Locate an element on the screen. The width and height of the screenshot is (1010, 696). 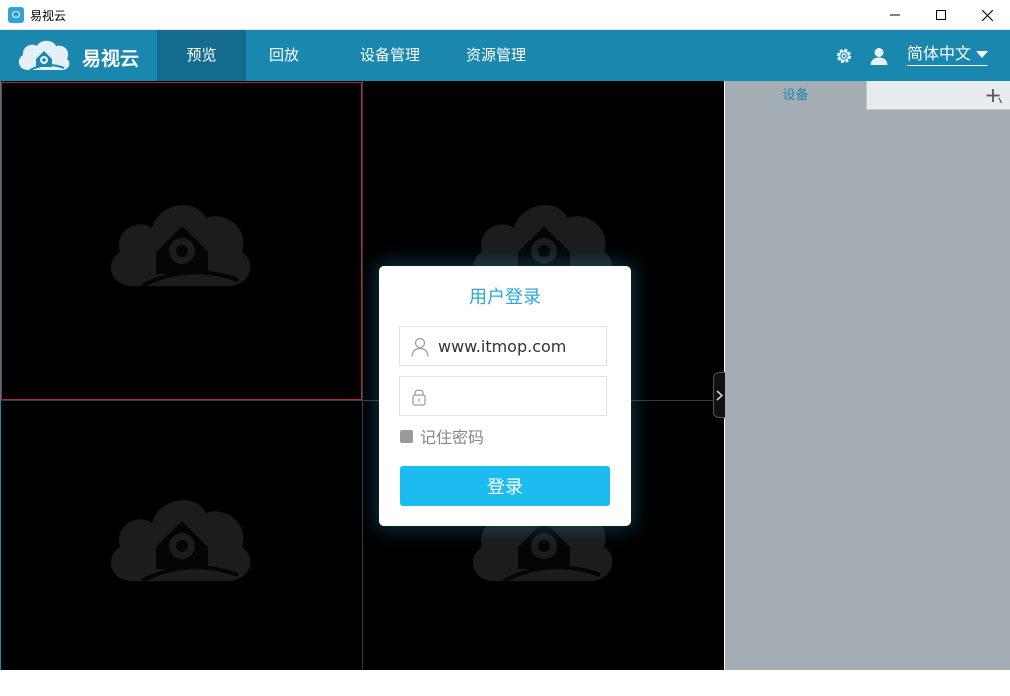
tab-playback: 回放 is located at coordinates (284, 55).